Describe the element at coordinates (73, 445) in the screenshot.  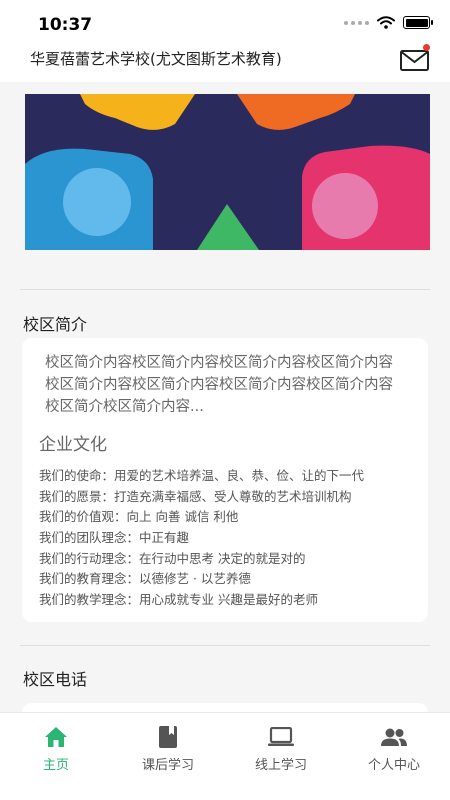
I see `culture-title: 企业文化` at that location.